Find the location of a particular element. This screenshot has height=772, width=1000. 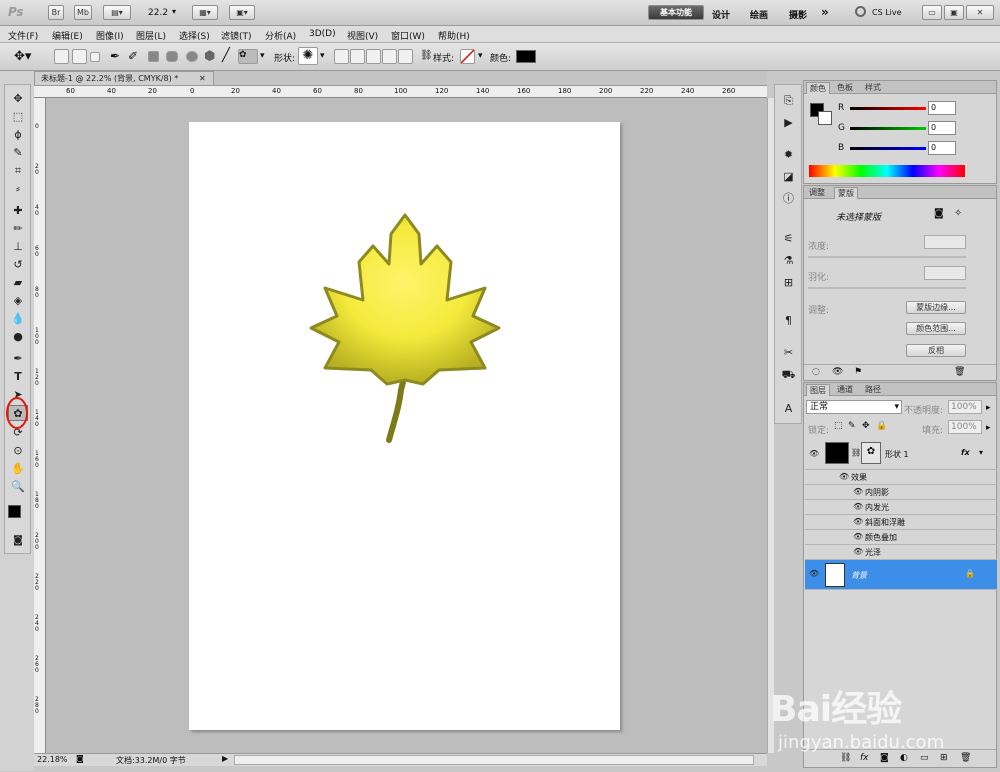

menu-3d: 3D(D) is located at coordinates (322, 34).